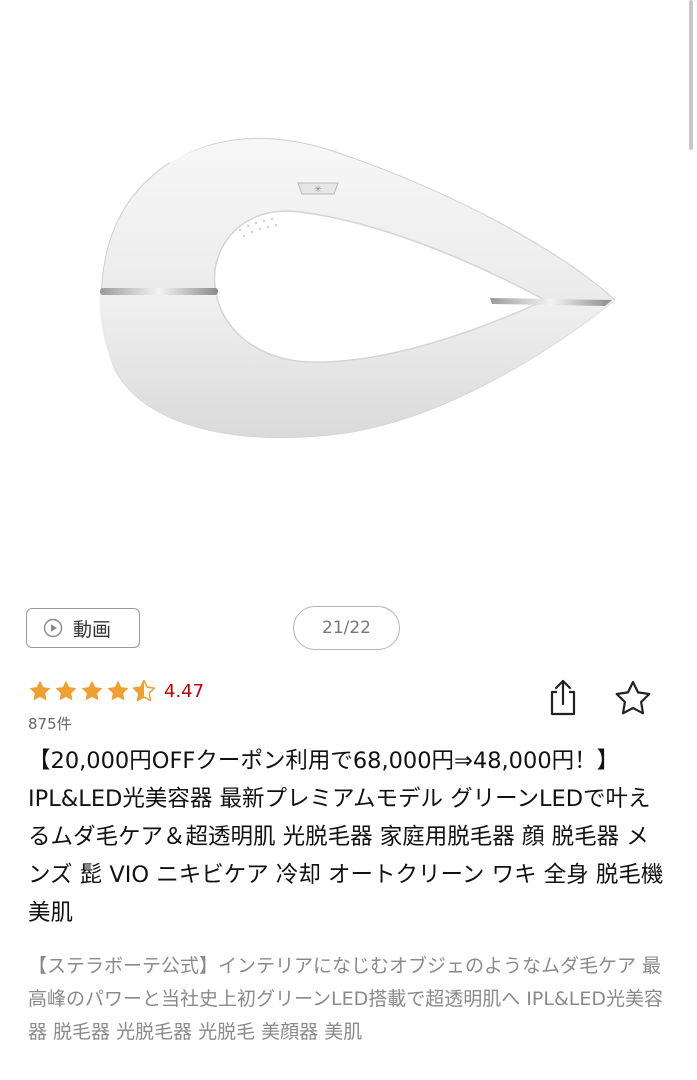 Image resolution: width=697 pixels, height=1080 pixels. Describe the element at coordinates (346, 628) in the screenshot. I see `image-page-counter: 21/22` at that location.